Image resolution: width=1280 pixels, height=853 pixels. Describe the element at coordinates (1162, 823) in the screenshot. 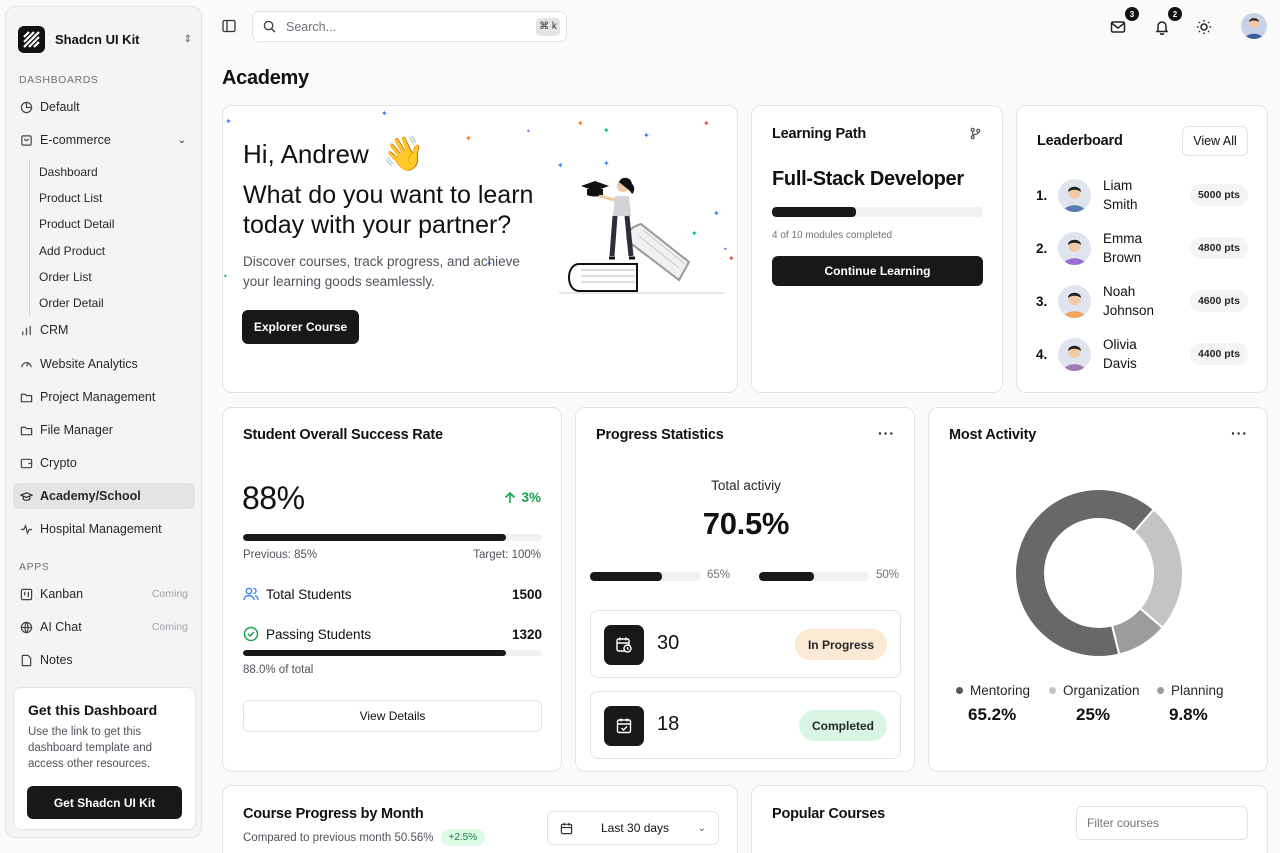

I see `filter-courses-input` at that location.